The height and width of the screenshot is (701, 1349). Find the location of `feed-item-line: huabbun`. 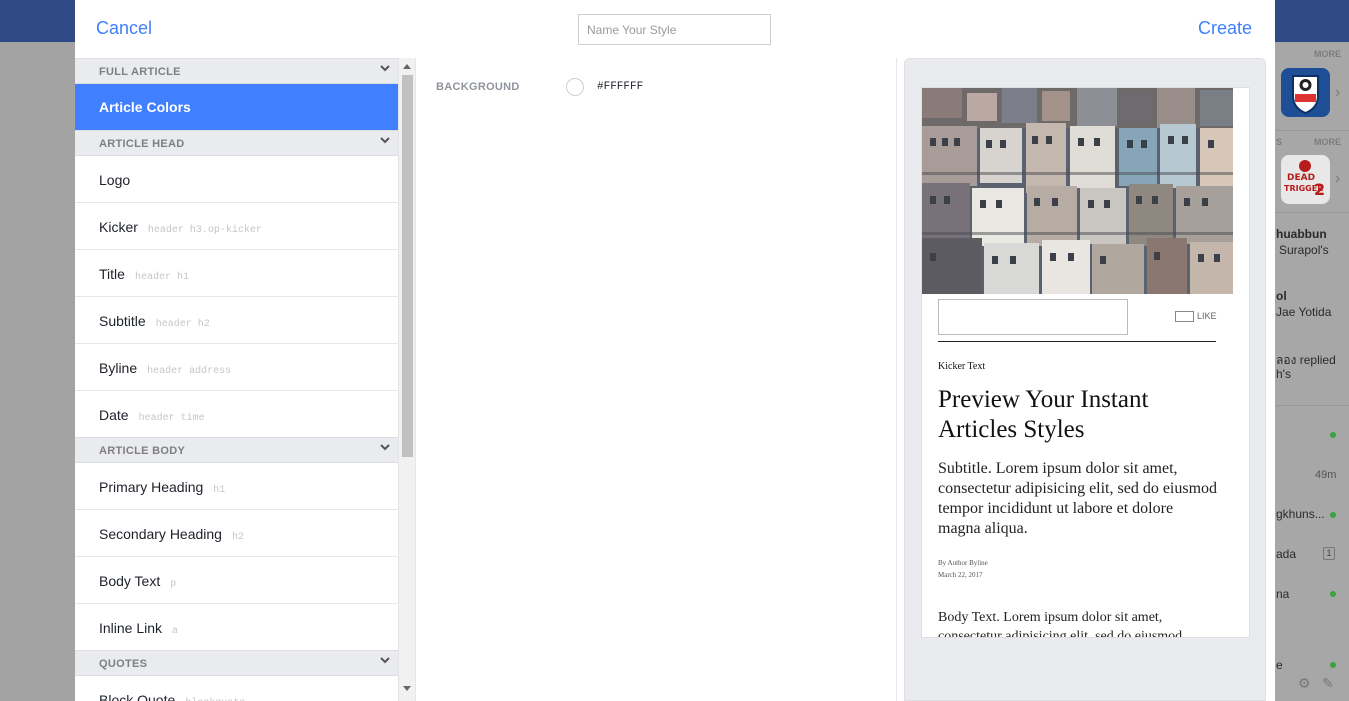

feed-item-line: huabbun is located at coordinates (1301, 234).